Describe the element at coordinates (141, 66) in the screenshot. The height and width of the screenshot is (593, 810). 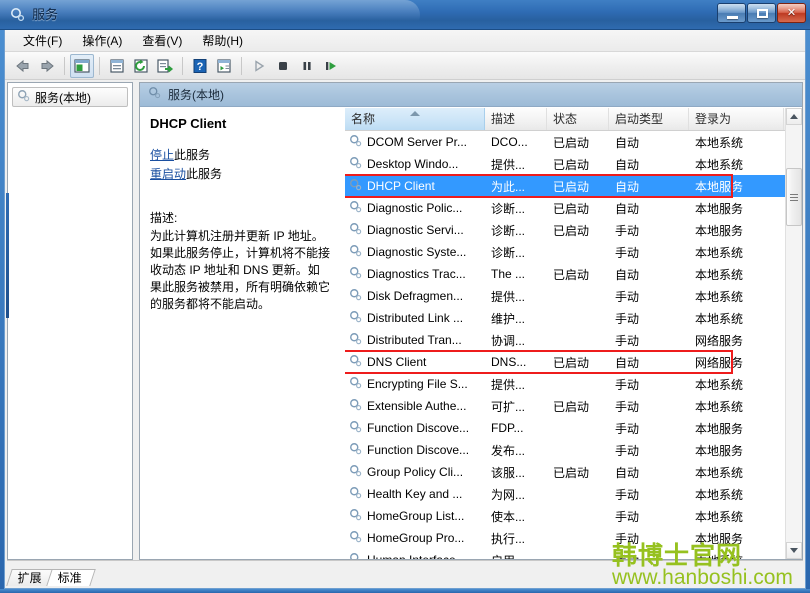
I see `refresh-icon` at that location.